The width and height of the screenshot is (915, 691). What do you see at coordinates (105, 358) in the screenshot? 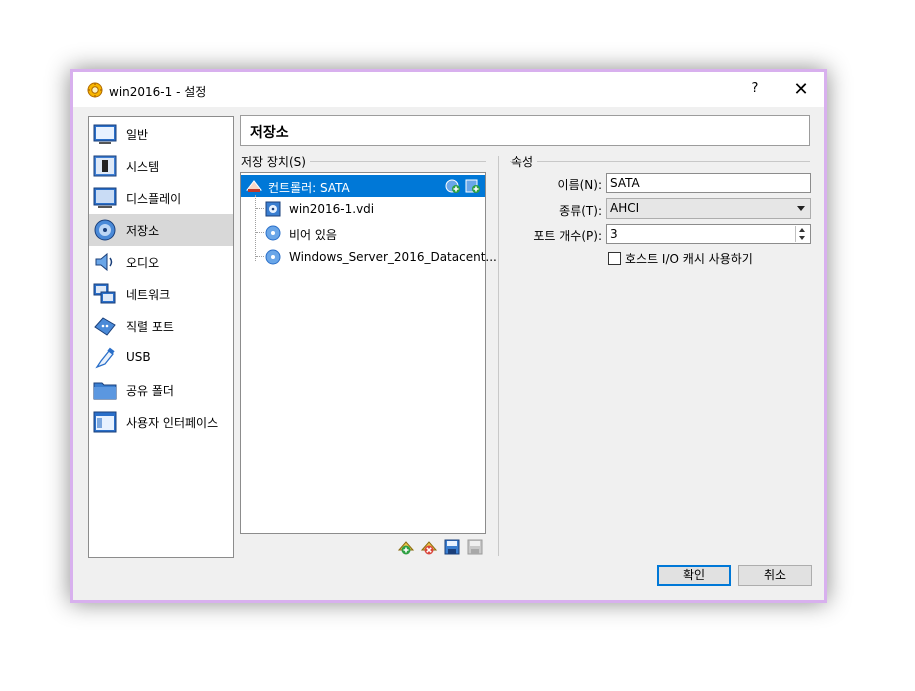
I see `usb-icon` at bounding box center [105, 358].